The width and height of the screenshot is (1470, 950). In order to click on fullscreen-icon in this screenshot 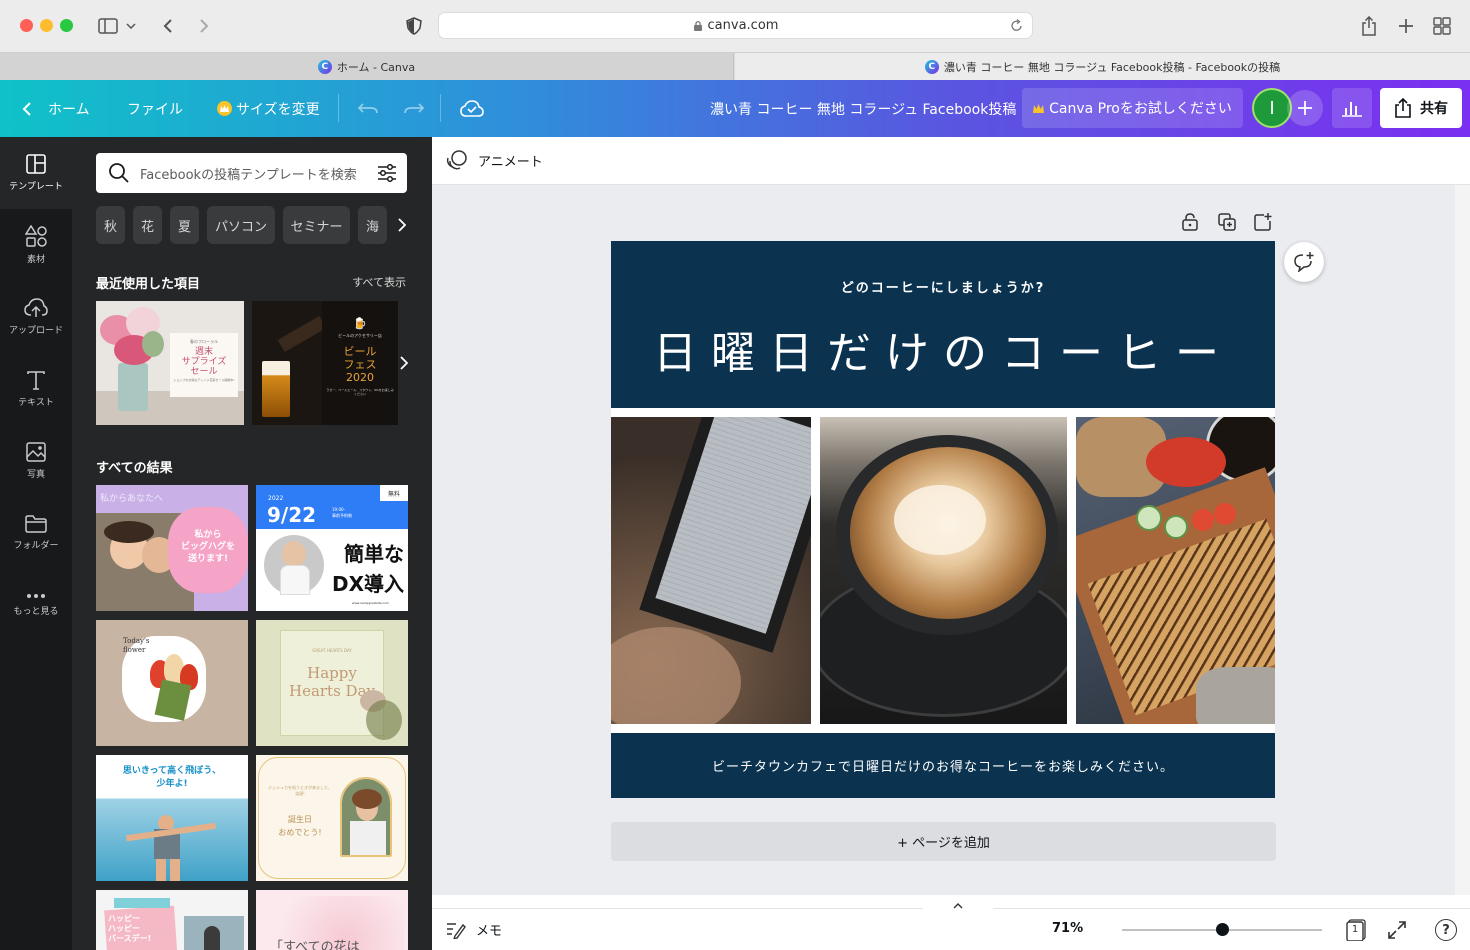, I will do `click(1397, 930)`.